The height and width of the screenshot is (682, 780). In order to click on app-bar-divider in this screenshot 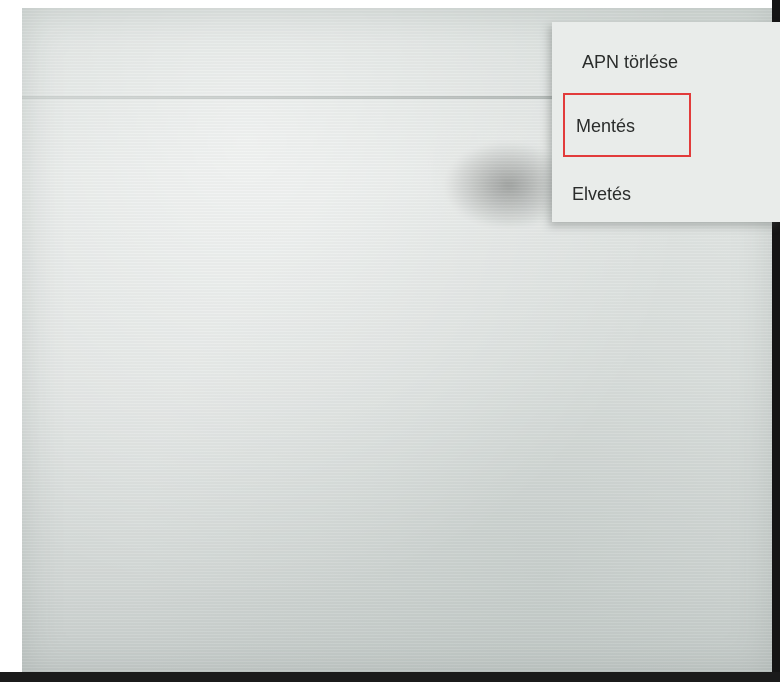, I will do `click(302, 97)`.